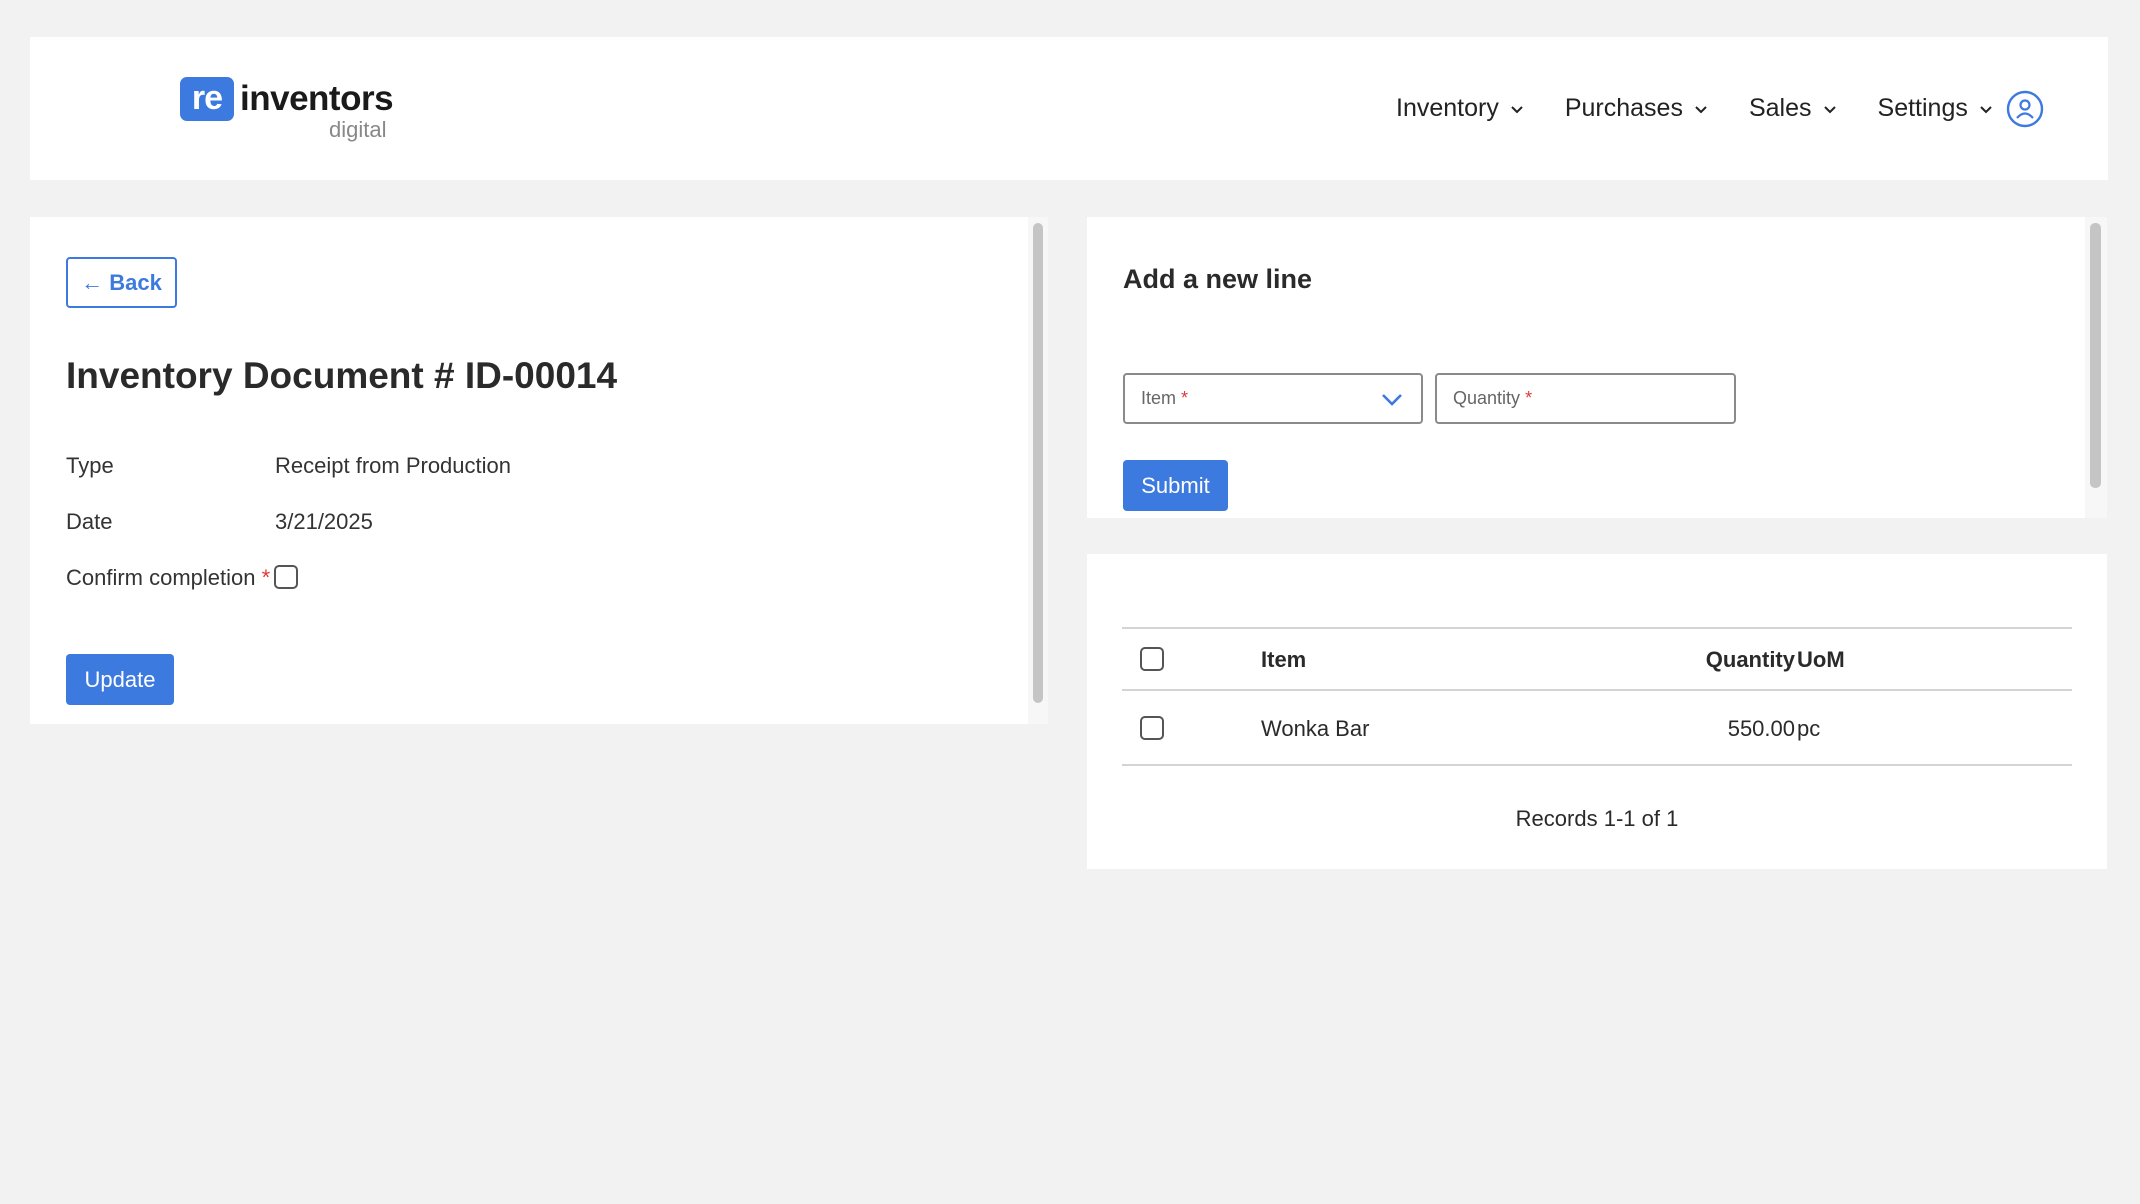  I want to click on reinventors-logo: re inventors digital, so click(272, 110).